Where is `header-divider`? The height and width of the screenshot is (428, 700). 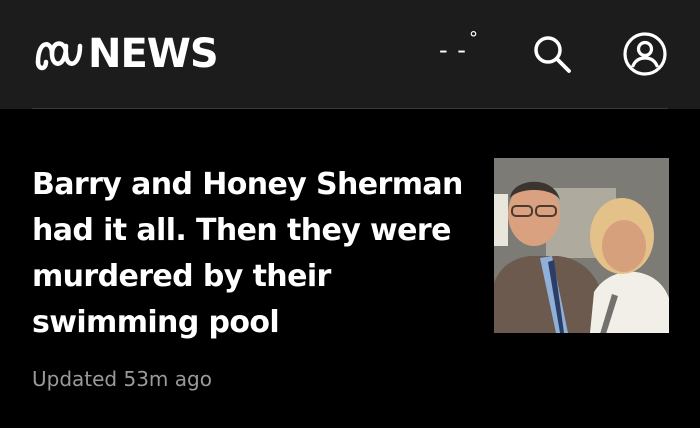 header-divider is located at coordinates (350, 108).